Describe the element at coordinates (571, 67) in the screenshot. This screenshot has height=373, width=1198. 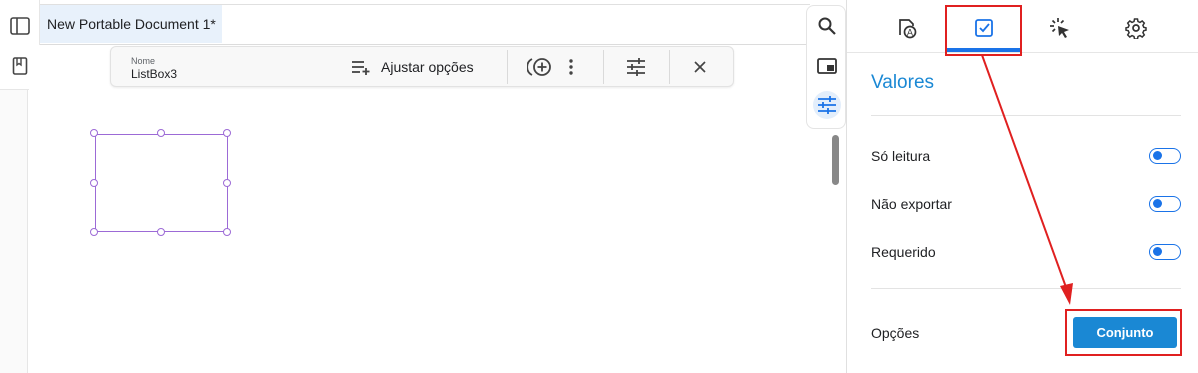
I see `more-vertical-icon` at that location.